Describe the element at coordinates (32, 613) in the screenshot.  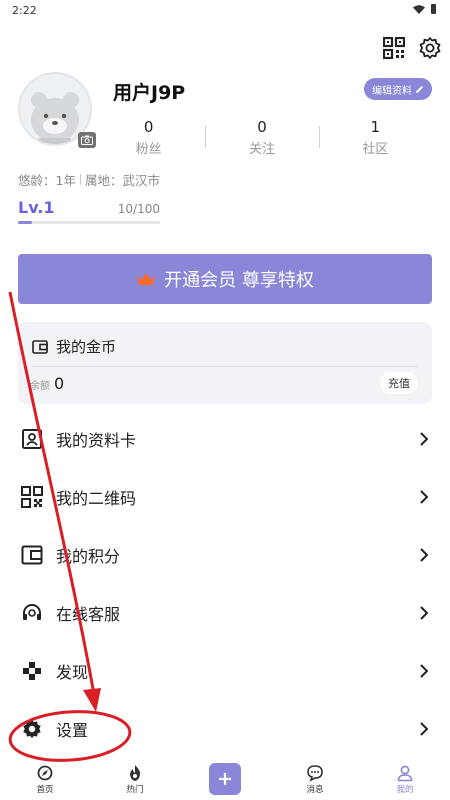
I see `headset-icon` at that location.